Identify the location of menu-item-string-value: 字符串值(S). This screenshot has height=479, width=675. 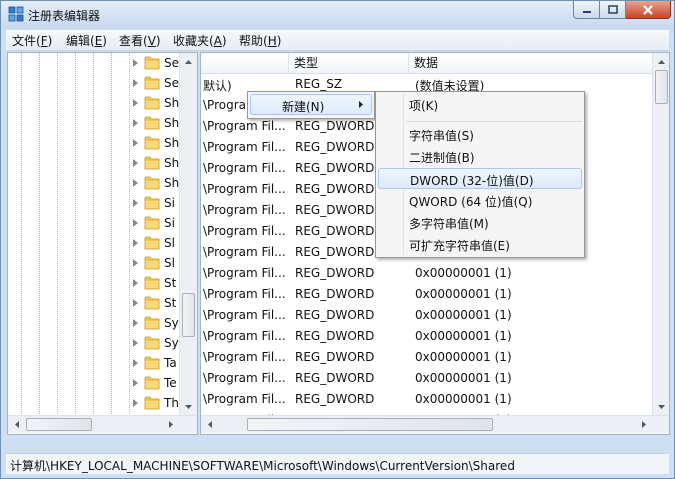
(480, 134).